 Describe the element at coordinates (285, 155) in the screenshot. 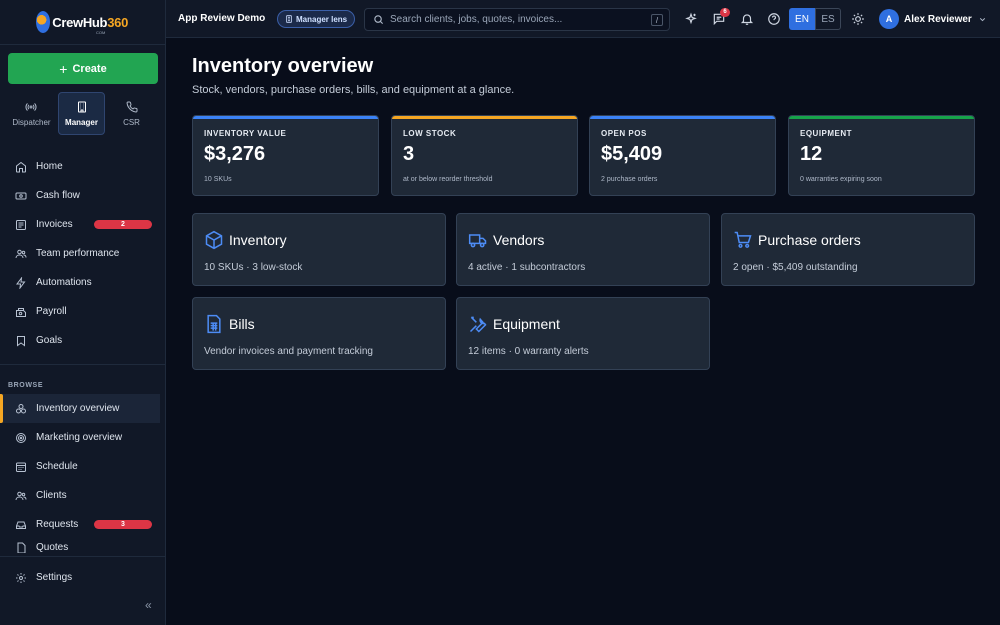

I see `stat-card-inventory-value: INVENTORY VALUE $3,276 10 SKUs` at that location.